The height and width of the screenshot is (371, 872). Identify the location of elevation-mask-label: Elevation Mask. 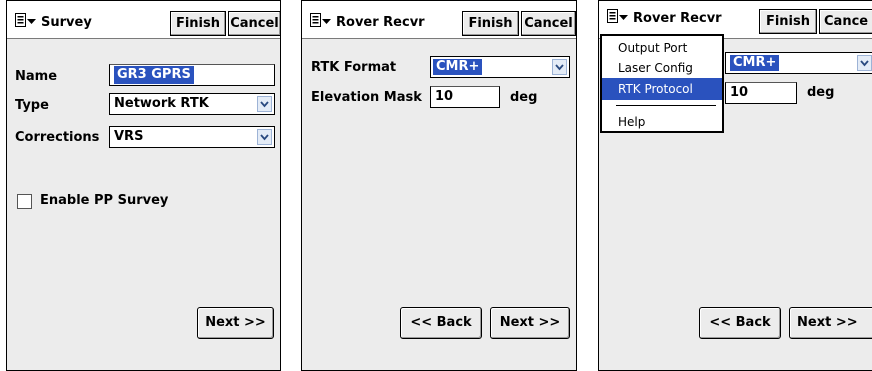
(366, 97).